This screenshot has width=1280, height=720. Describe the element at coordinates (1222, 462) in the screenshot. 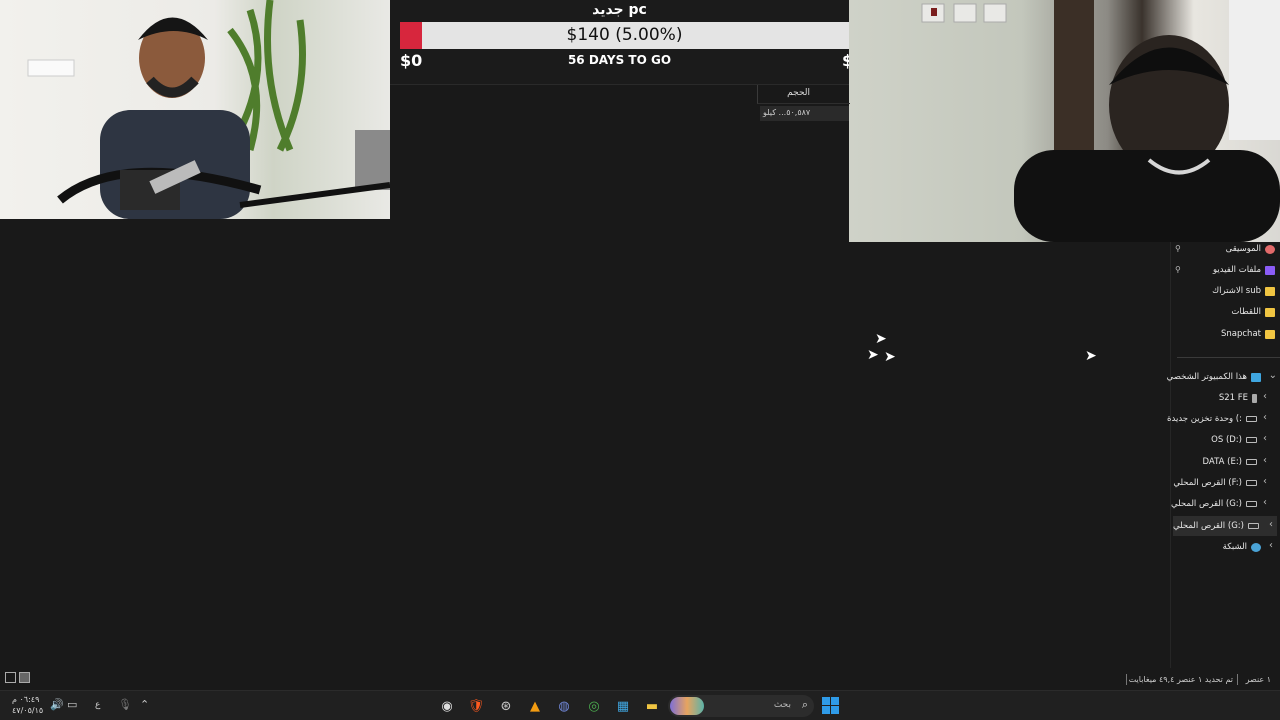

I see `nav-item-label: DATA (E:)` at that location.